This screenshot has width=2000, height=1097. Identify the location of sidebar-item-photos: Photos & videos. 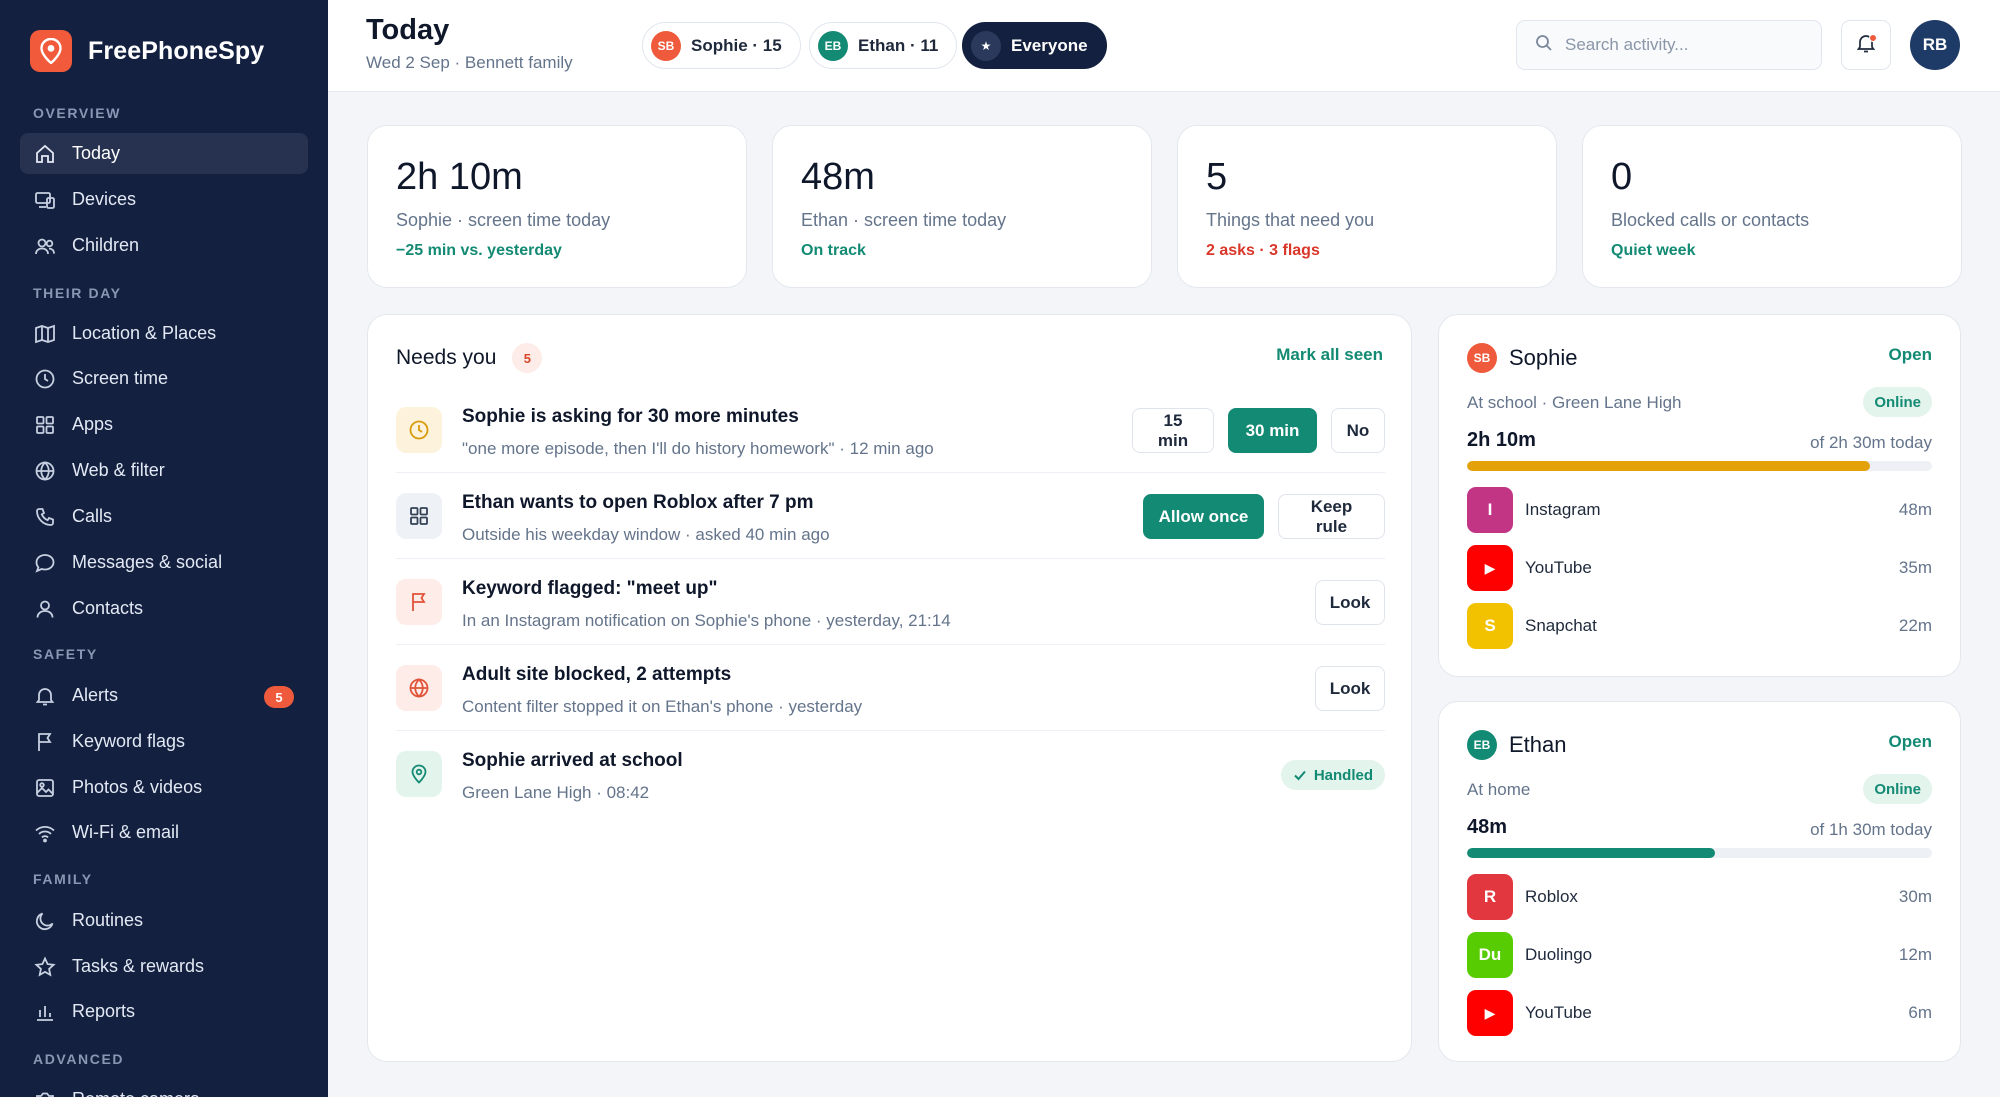
(164, 787).